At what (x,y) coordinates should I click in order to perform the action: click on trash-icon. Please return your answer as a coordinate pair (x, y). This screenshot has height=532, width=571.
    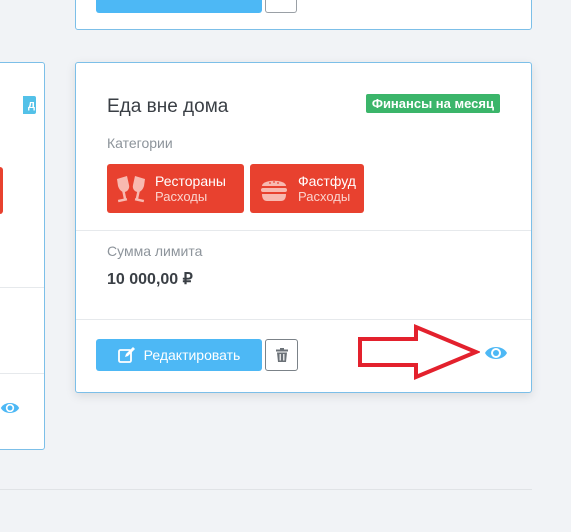
    Looking at the image, I should click on (281, 355).